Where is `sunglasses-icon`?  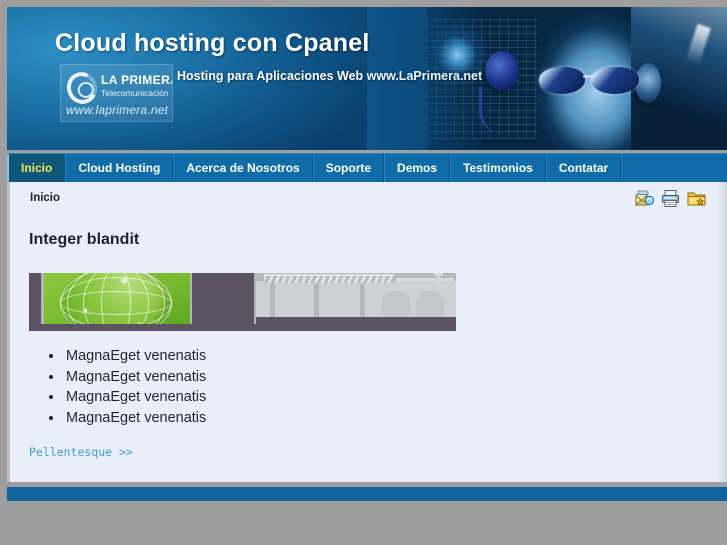
sunglasses-icon is located at coordinates (593, 82).